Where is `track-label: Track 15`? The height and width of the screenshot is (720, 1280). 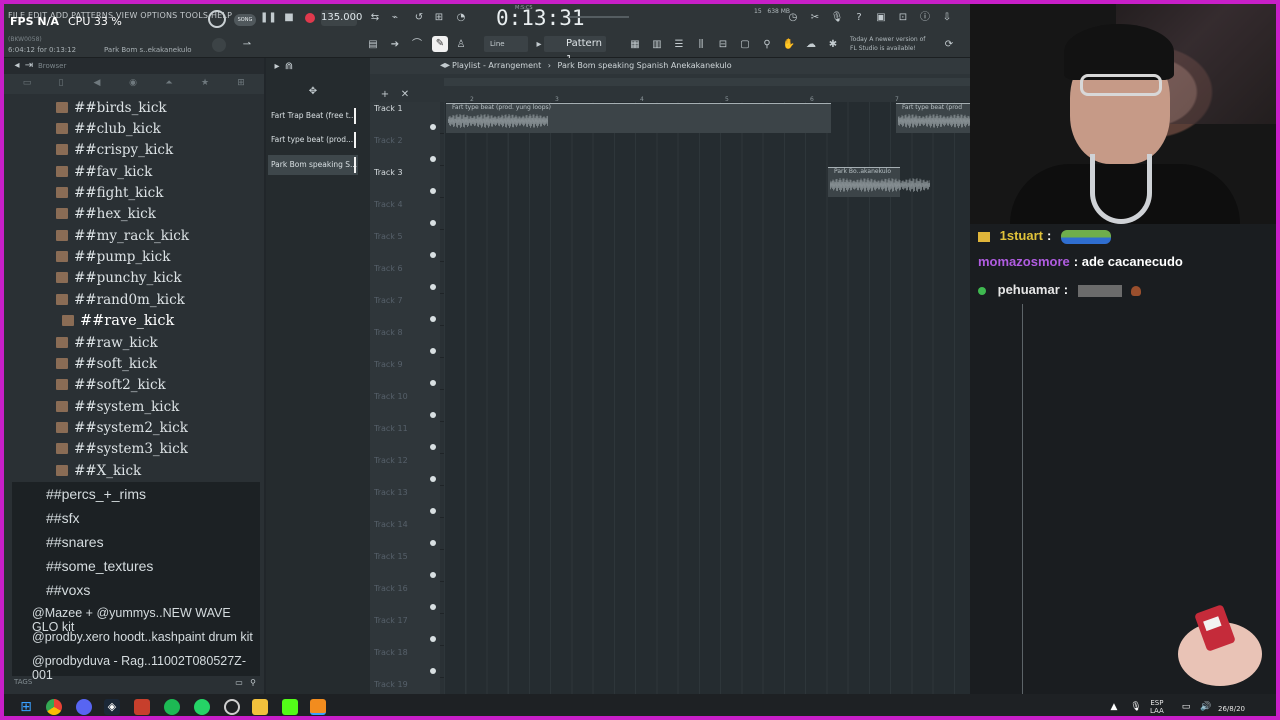 track-label: Track 15 is located at coordinates (405, 566).